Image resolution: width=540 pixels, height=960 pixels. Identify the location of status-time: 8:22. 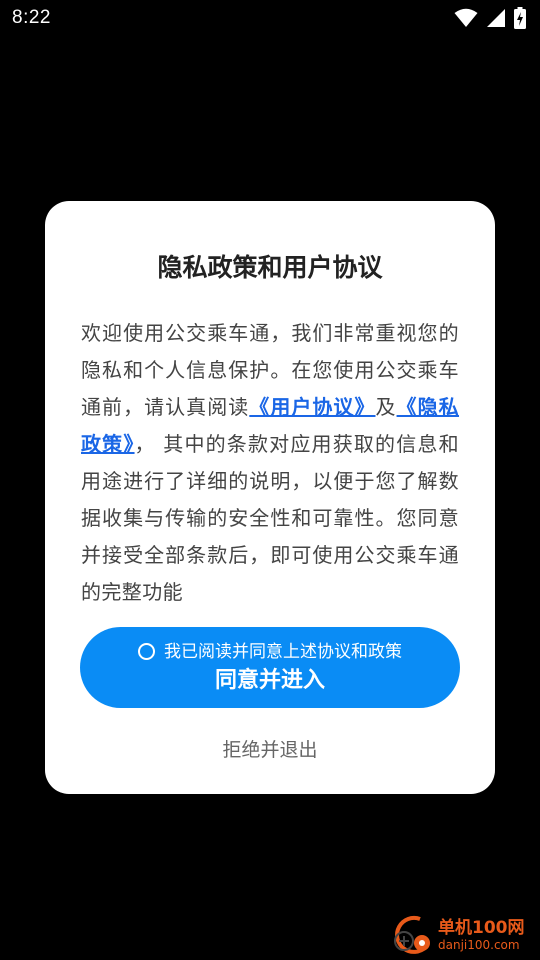
(31, 17).